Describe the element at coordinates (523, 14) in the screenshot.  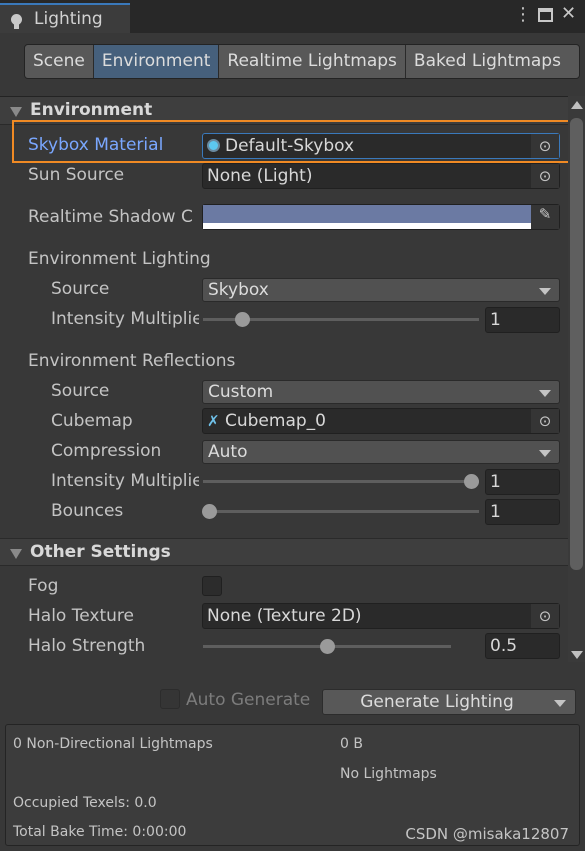
I see `more-vert-icon: ⋮` at that location.